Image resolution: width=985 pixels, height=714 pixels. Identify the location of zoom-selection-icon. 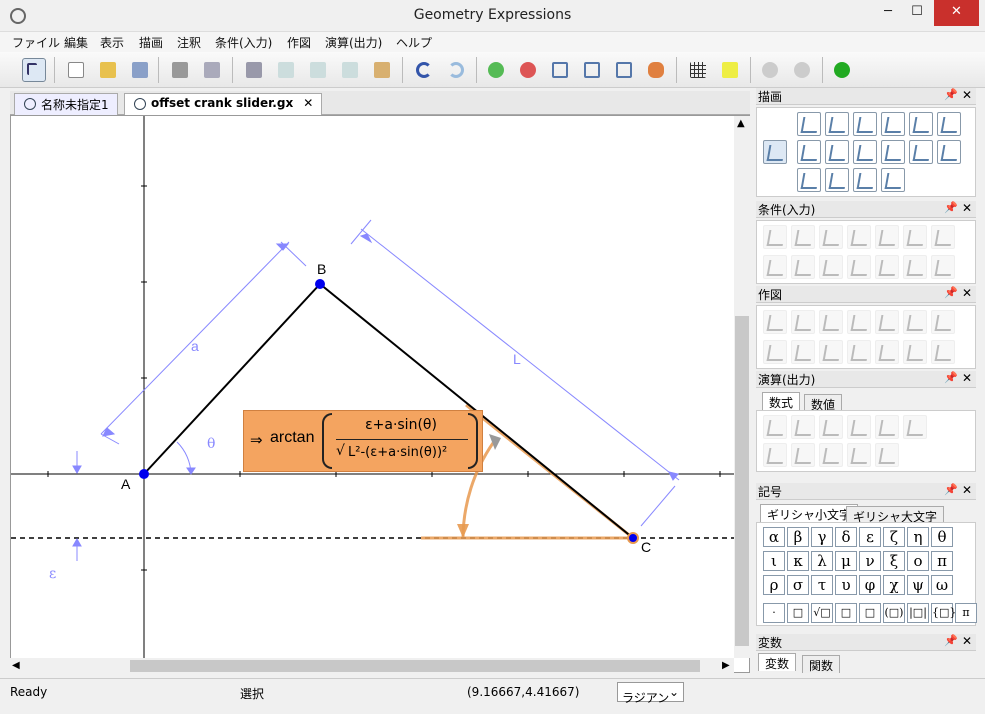
(624, 70).